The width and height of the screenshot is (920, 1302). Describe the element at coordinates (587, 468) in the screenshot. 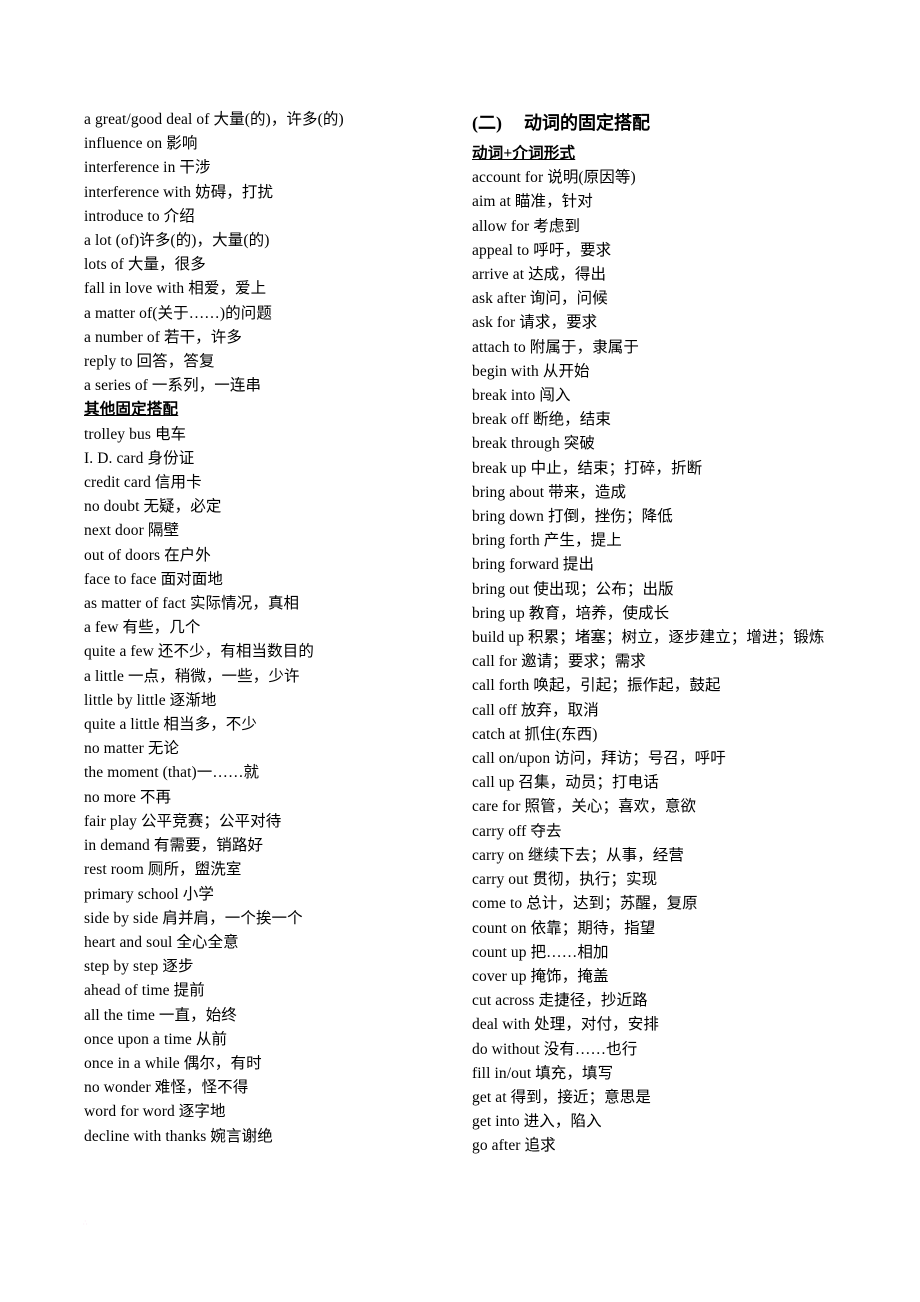

I see `list-item: break up 中止，结束；打碎，折断` at that location.